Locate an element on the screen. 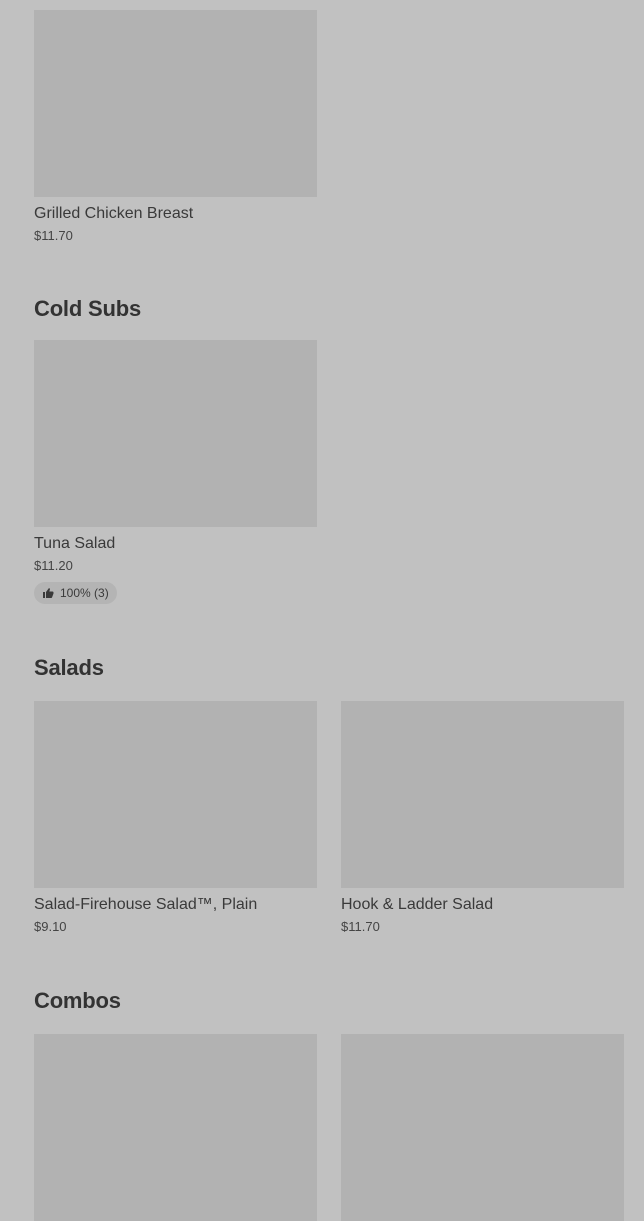 The width and height of the screenshot is (644, 1221). rating-text: 100% (3) is located at coordinates (84, 593).